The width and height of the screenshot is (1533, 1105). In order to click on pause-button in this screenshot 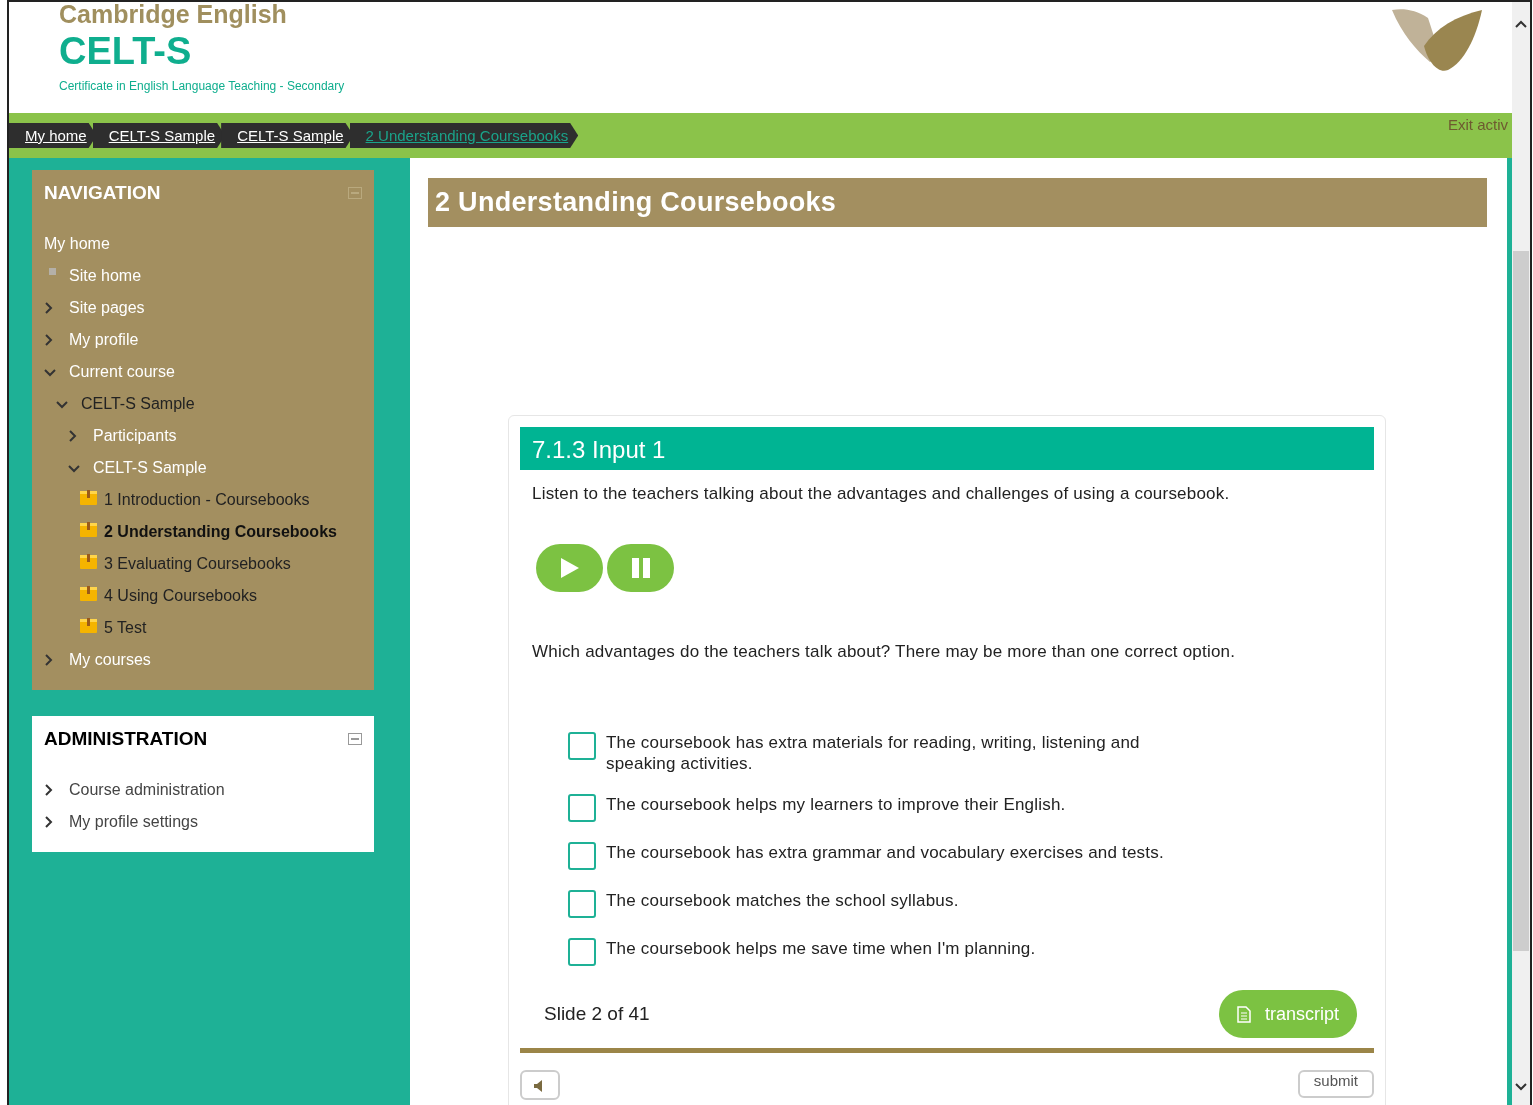, I will do `click(640, 568)`.